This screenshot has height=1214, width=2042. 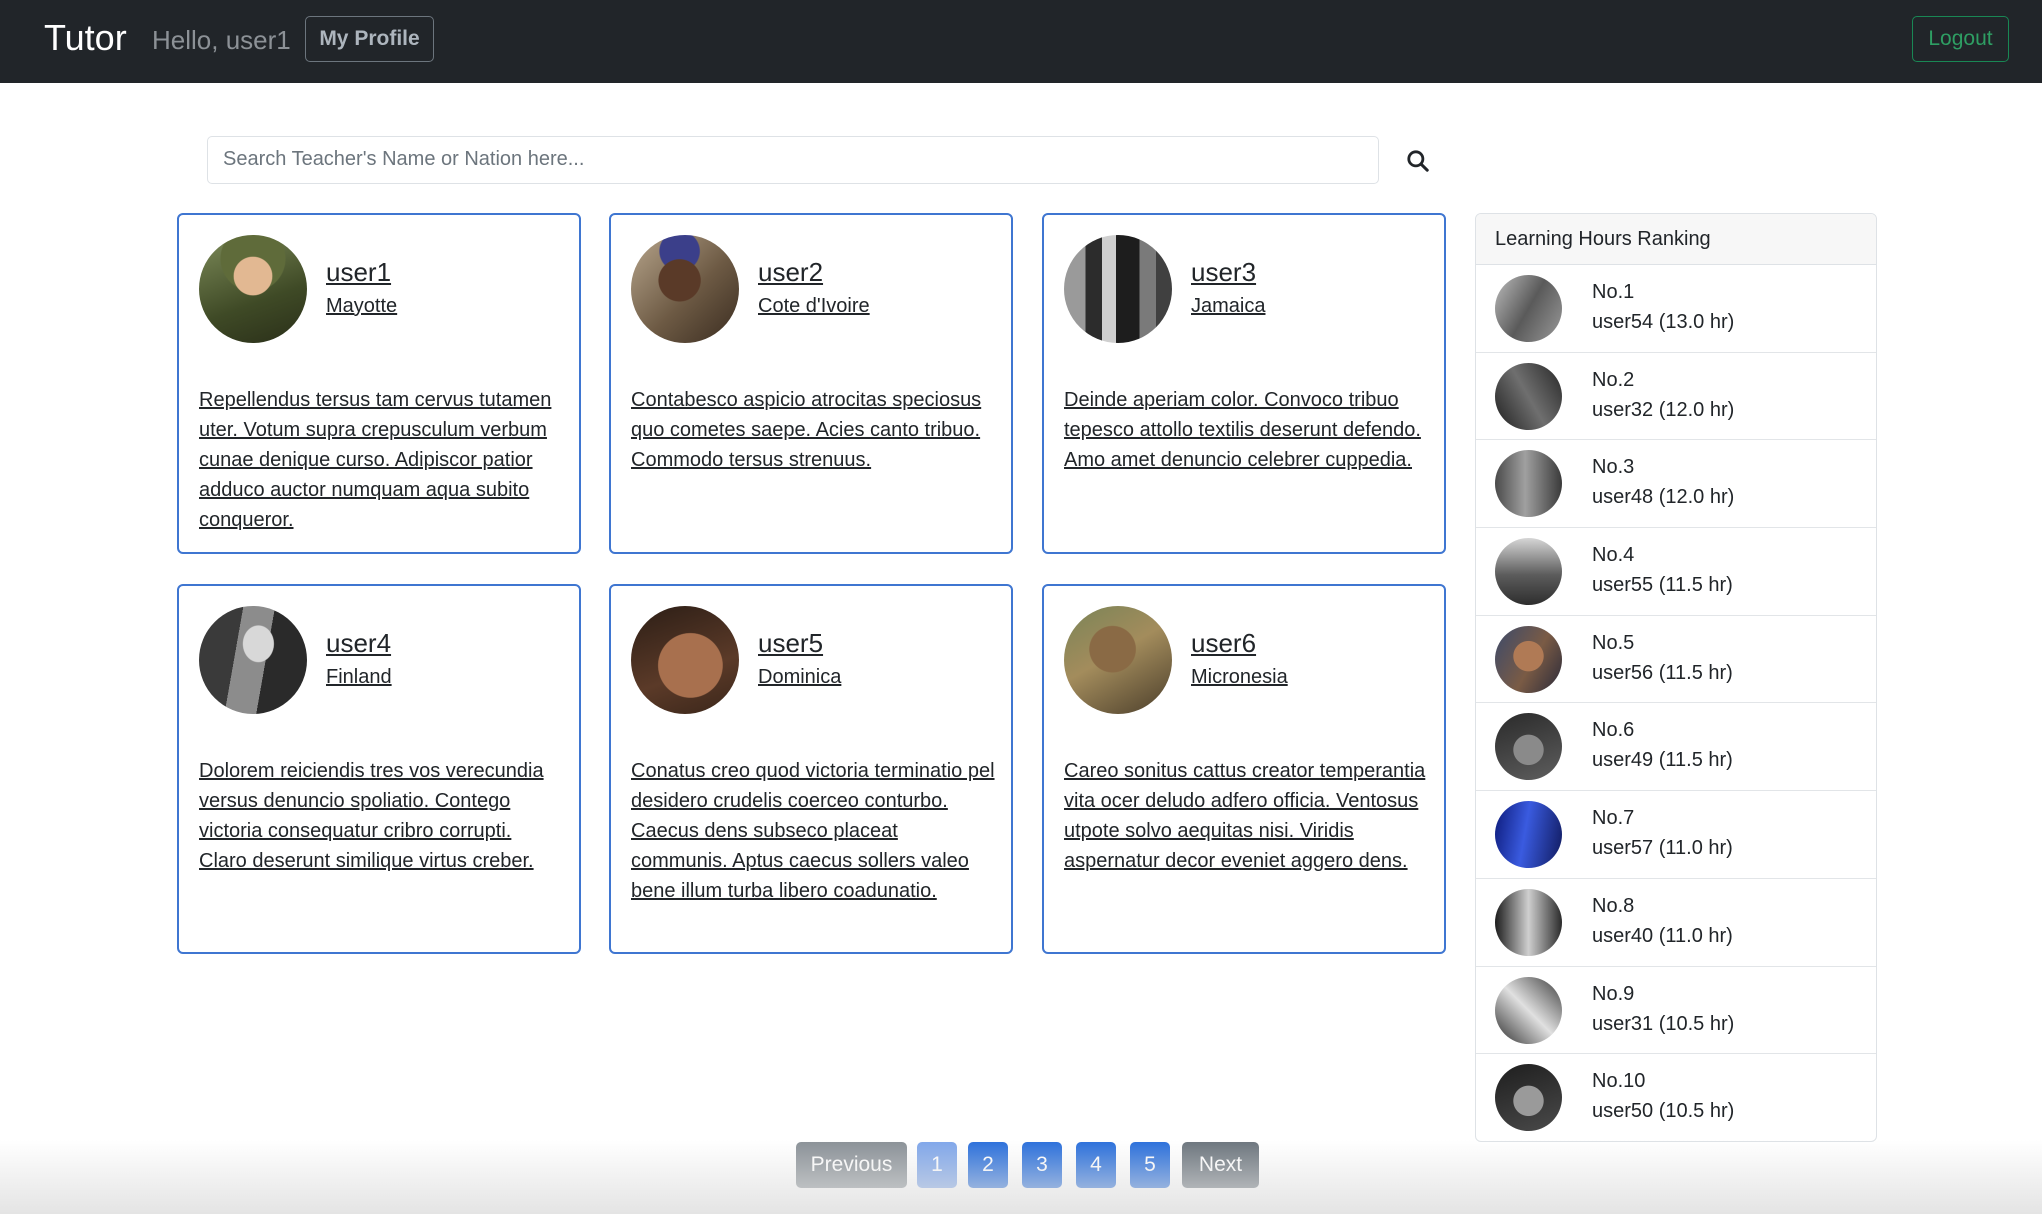 I want to click on ranking-user: user57 (11.0 hr), so click(x=1662, y=848).